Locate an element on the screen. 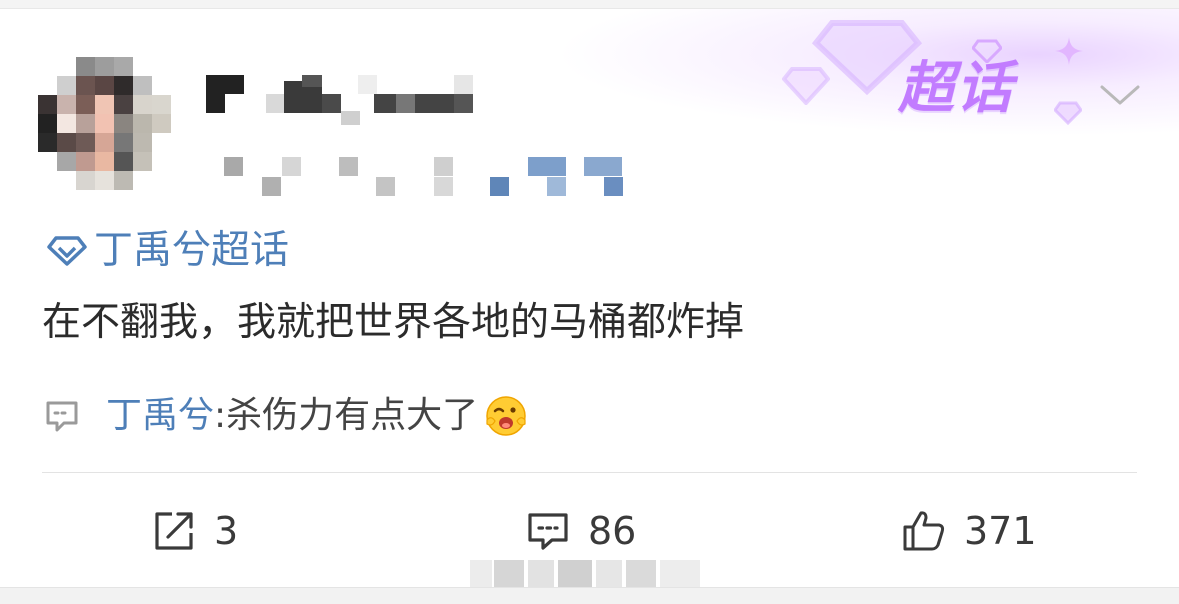 Image resolution: width=1179 pixels, height=604 pixels. top-reply: 丁禹兮 : 杀伤力有点大了 is located at coordinates (286, 416).